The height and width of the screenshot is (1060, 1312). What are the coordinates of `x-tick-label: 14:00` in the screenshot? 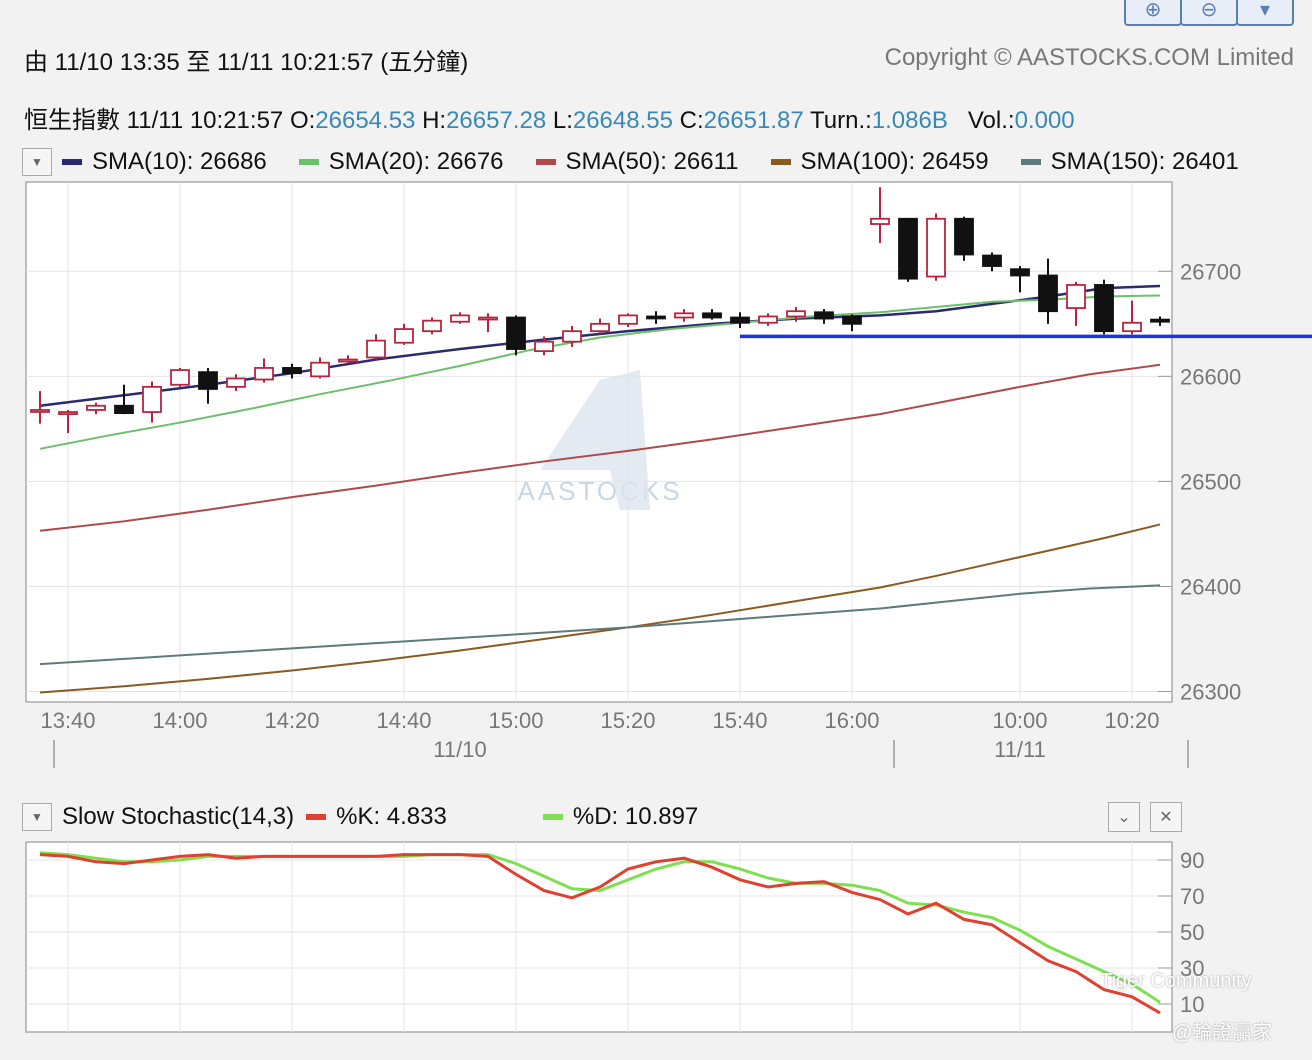 It's located at (179, 720).